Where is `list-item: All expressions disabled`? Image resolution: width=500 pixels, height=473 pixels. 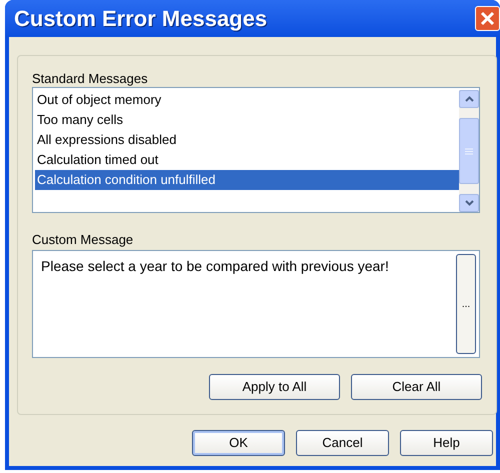
list-item: All expressions disabled is located at coordinates (247, 140).